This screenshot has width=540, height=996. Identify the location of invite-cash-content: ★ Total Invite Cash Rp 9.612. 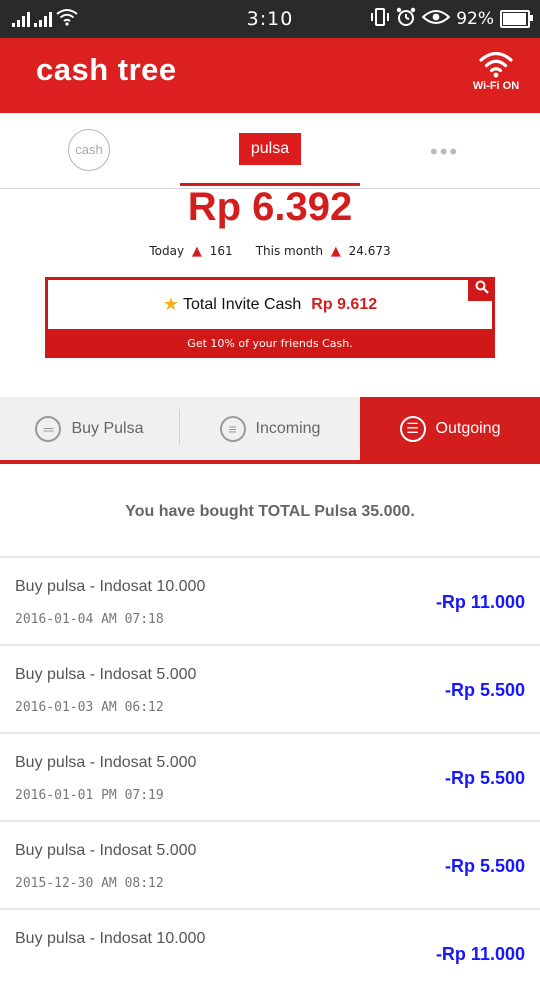
(270, 304).